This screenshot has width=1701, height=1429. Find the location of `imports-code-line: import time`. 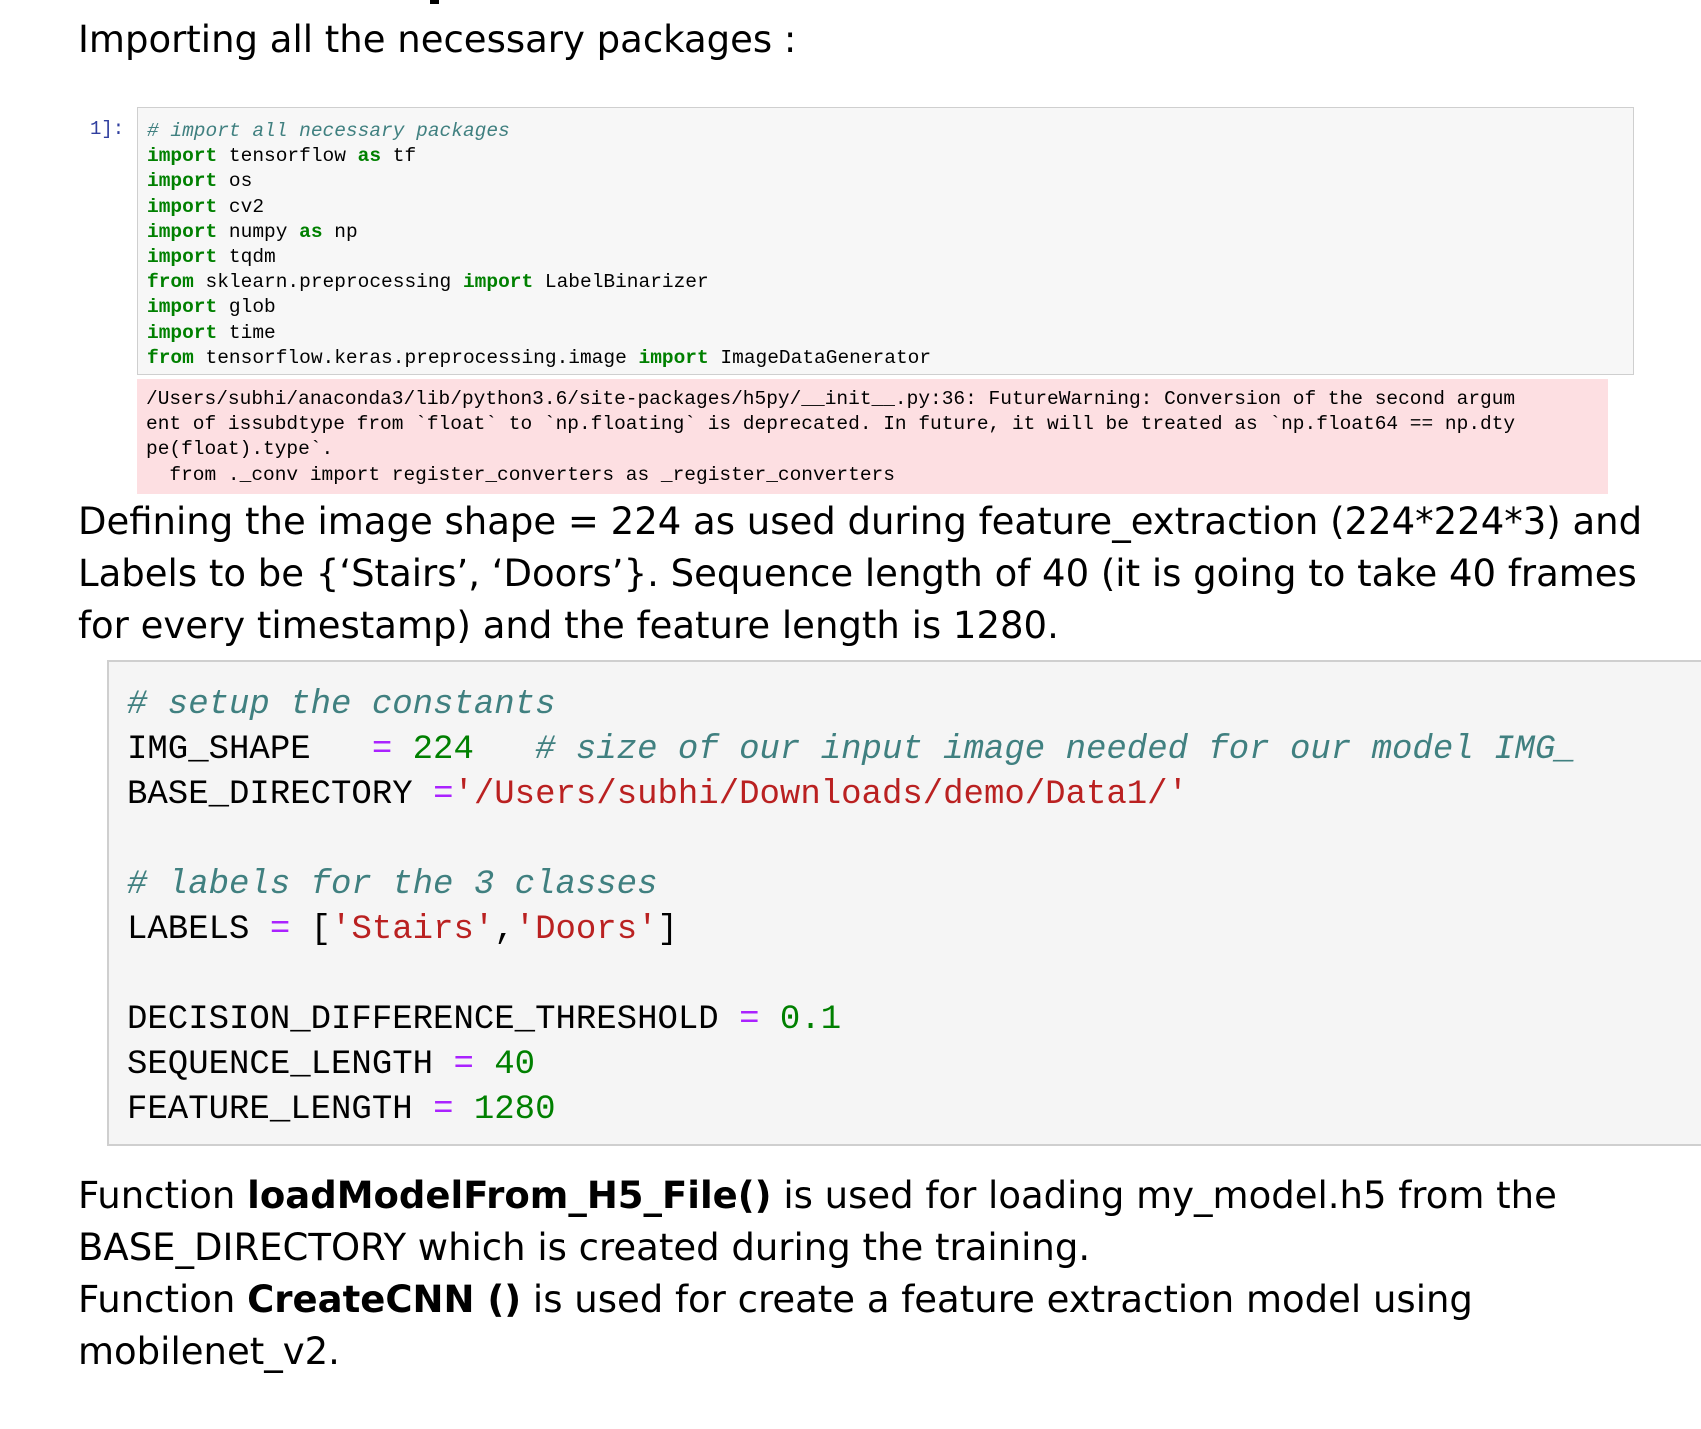

imports-code-line: import time is located at coordinates (885, 333).